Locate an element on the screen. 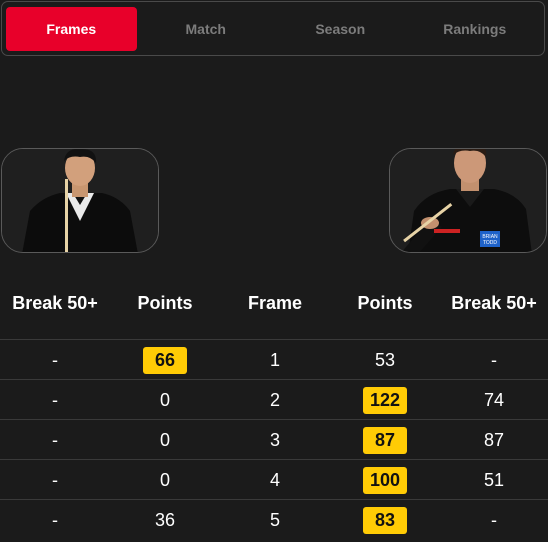  tab-frames: Frames is located at coordinates (71, 28).